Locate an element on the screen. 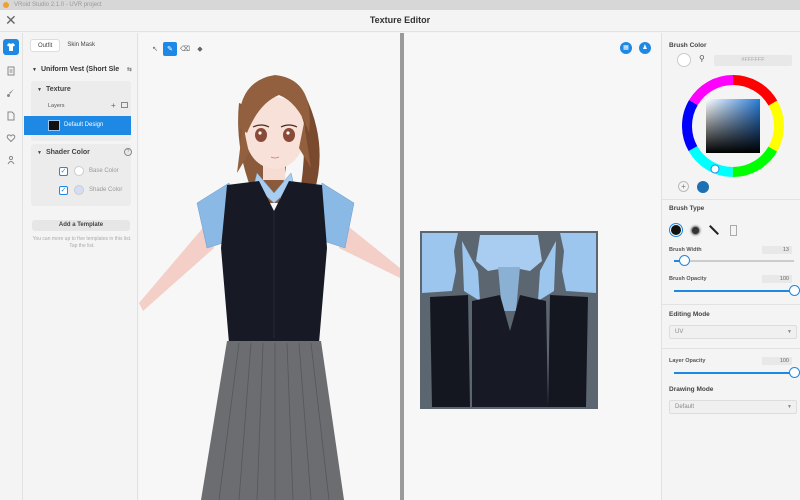  brush-width-slider is located at coordinates (734, 260).